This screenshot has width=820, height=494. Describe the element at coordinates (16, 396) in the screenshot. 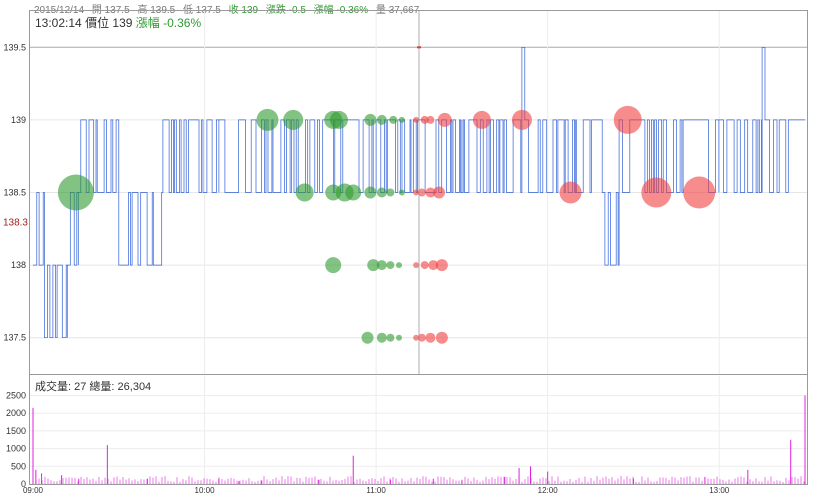

I see `volume-tick-label: 2500` at that location.